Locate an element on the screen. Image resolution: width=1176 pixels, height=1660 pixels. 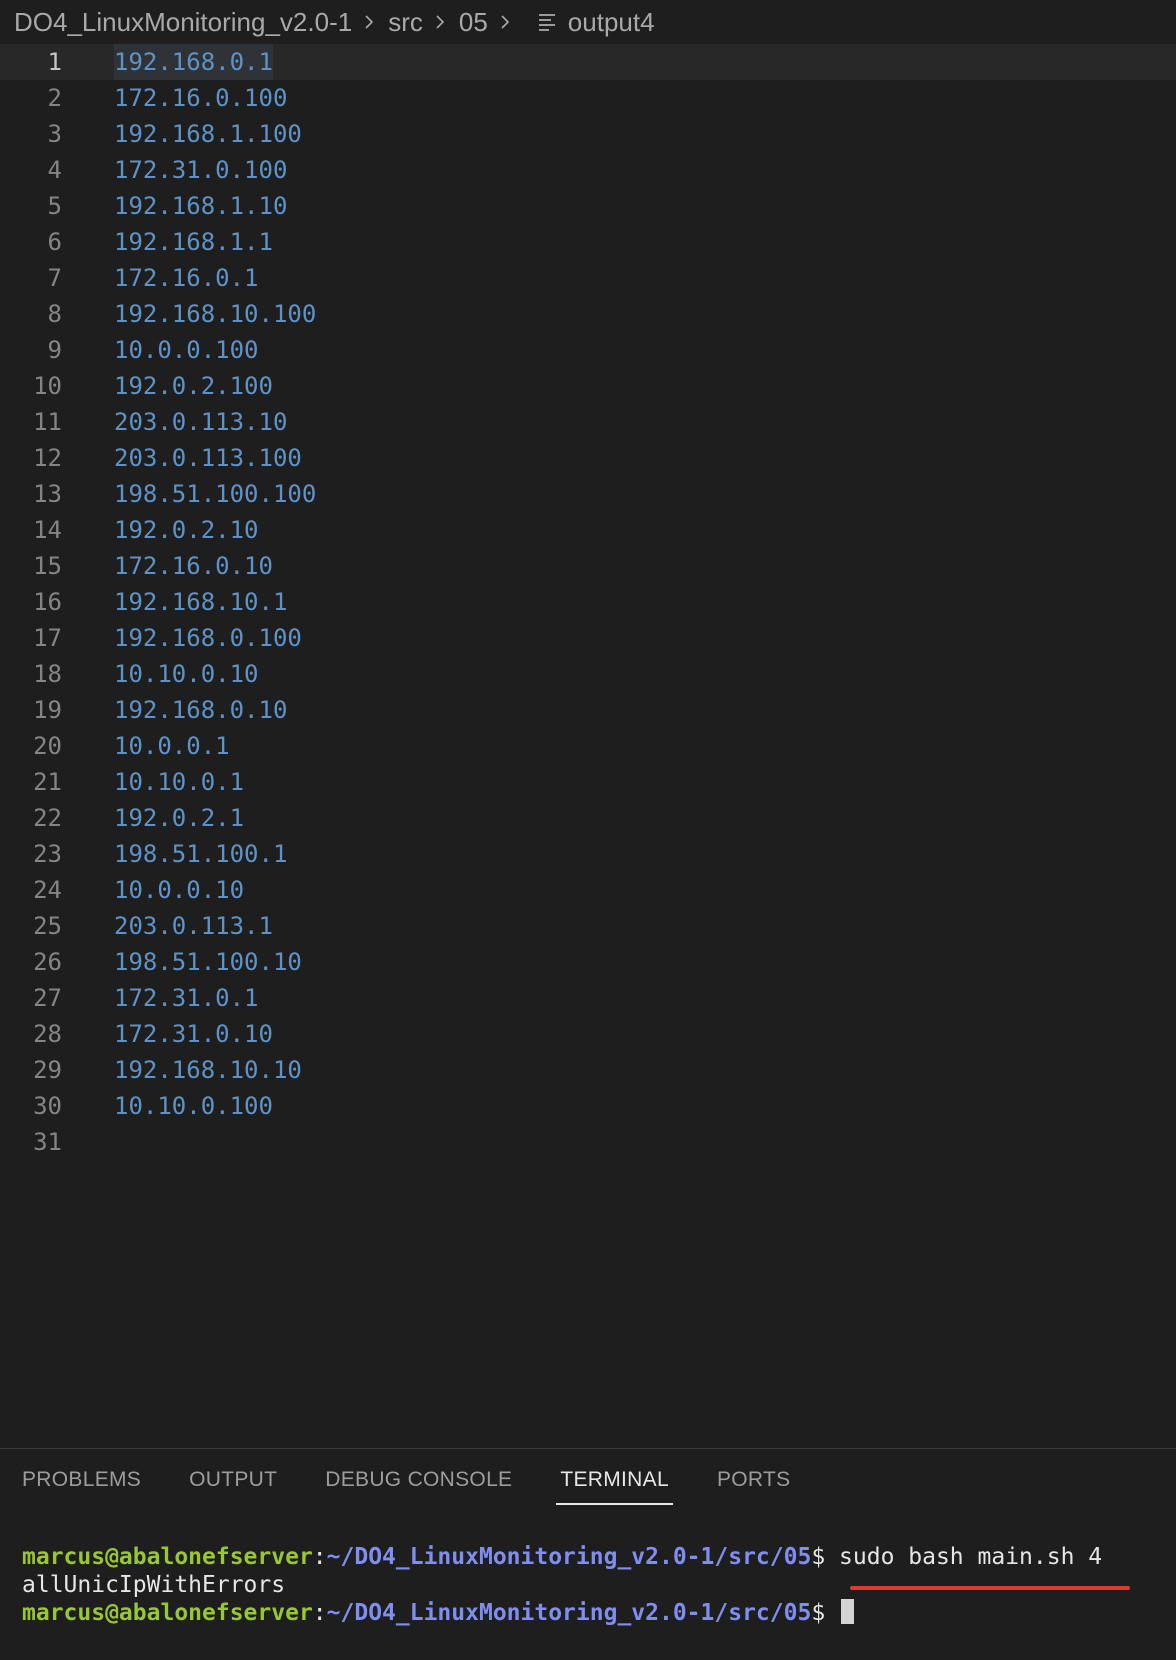
line-number: 18 is located at coordinates (47, 674).